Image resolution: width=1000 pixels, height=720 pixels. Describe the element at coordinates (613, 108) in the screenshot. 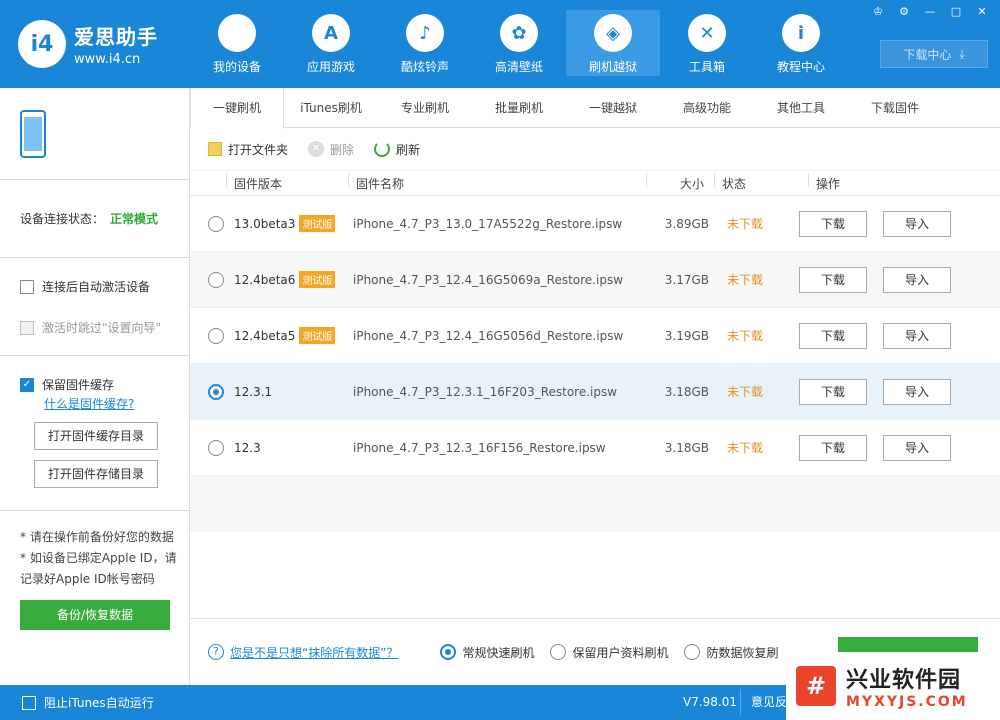

I see `tab-jailbreak: 一键越狱` at that location.